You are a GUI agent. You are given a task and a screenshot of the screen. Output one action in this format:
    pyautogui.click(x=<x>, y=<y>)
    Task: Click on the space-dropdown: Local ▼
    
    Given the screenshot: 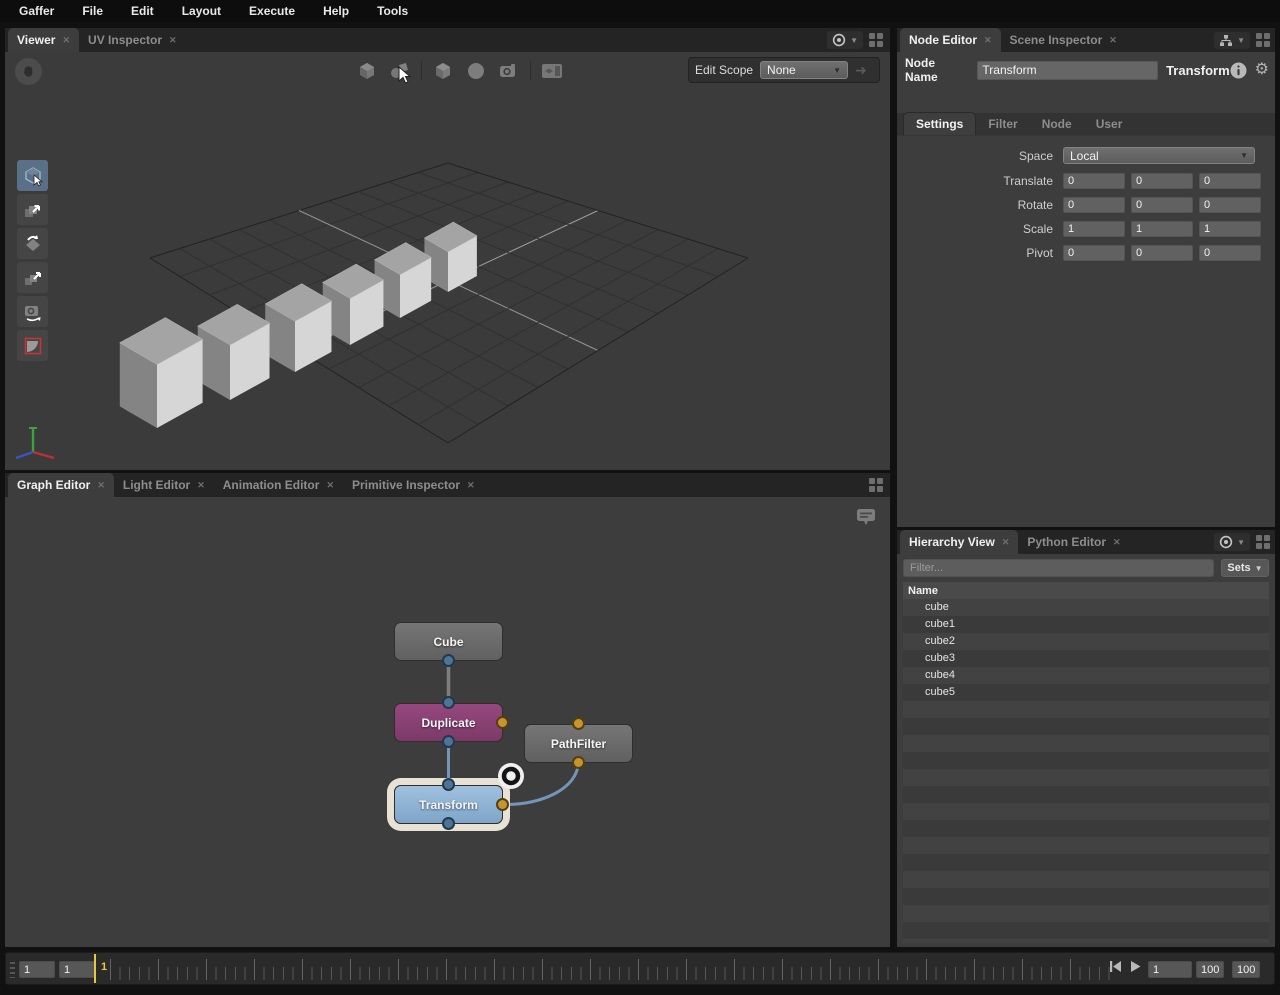 What is the action you would take?
    pyautogui.click(x=1159, y=155)
    